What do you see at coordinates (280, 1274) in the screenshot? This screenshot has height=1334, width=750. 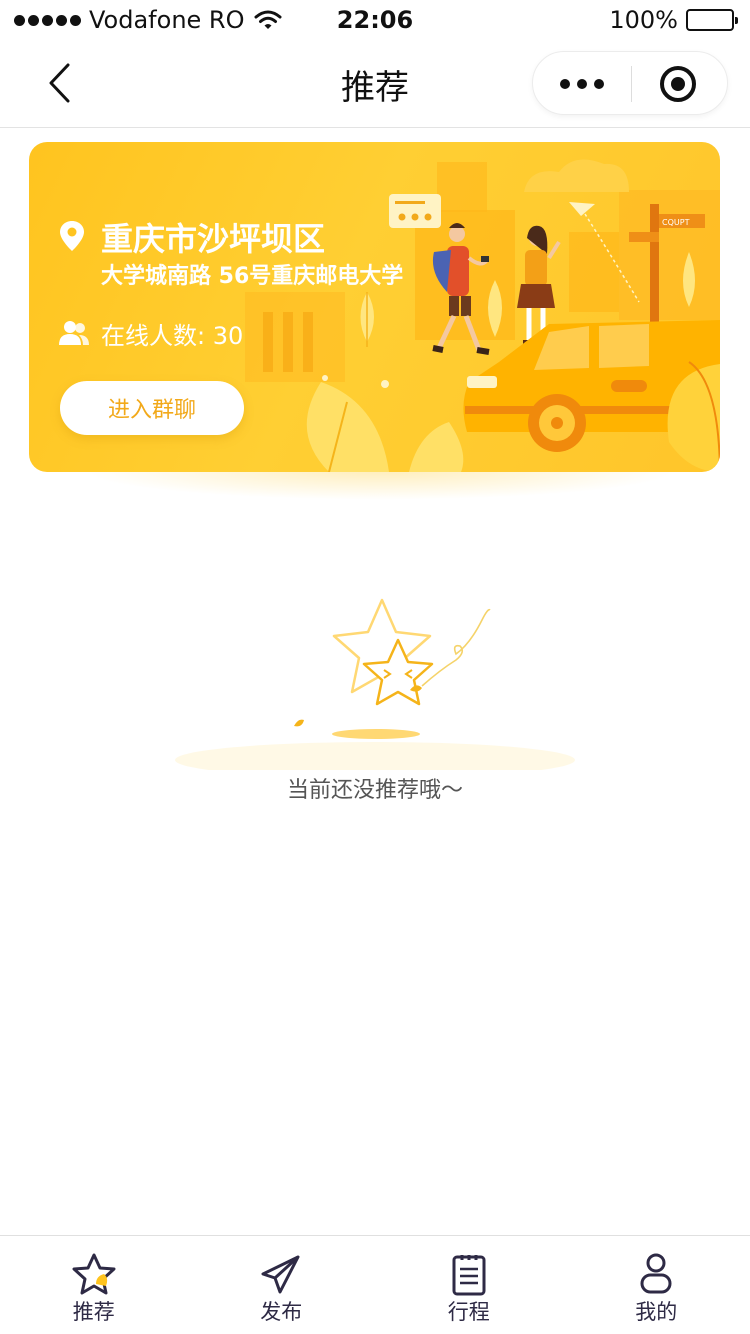 I see `paper-plane-icon` at bounding box center [280, 1274].